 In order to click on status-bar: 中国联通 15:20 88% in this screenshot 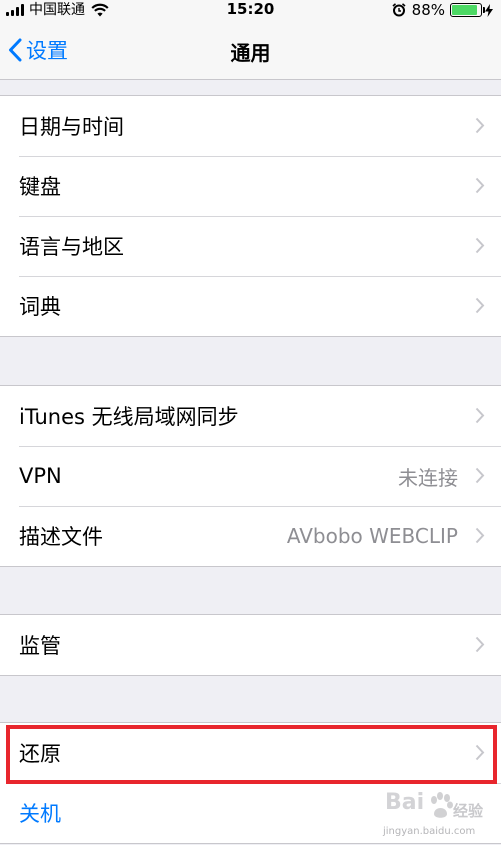, I will do `click(250, 10)`.